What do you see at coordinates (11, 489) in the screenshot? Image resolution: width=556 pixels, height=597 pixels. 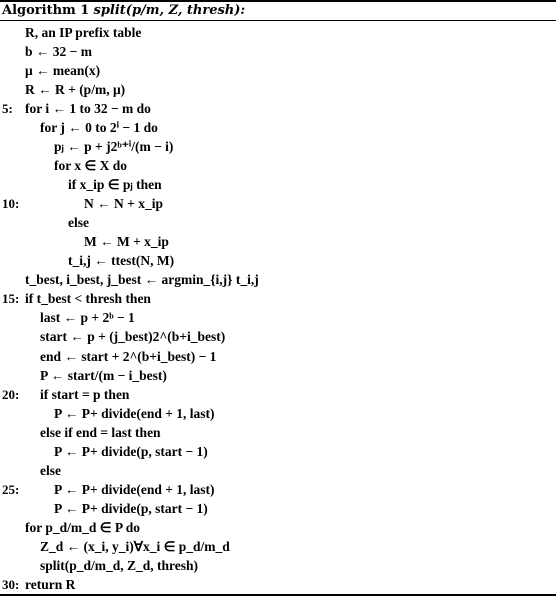 I see `line-number: 25:` at bounding box center [11, 489].